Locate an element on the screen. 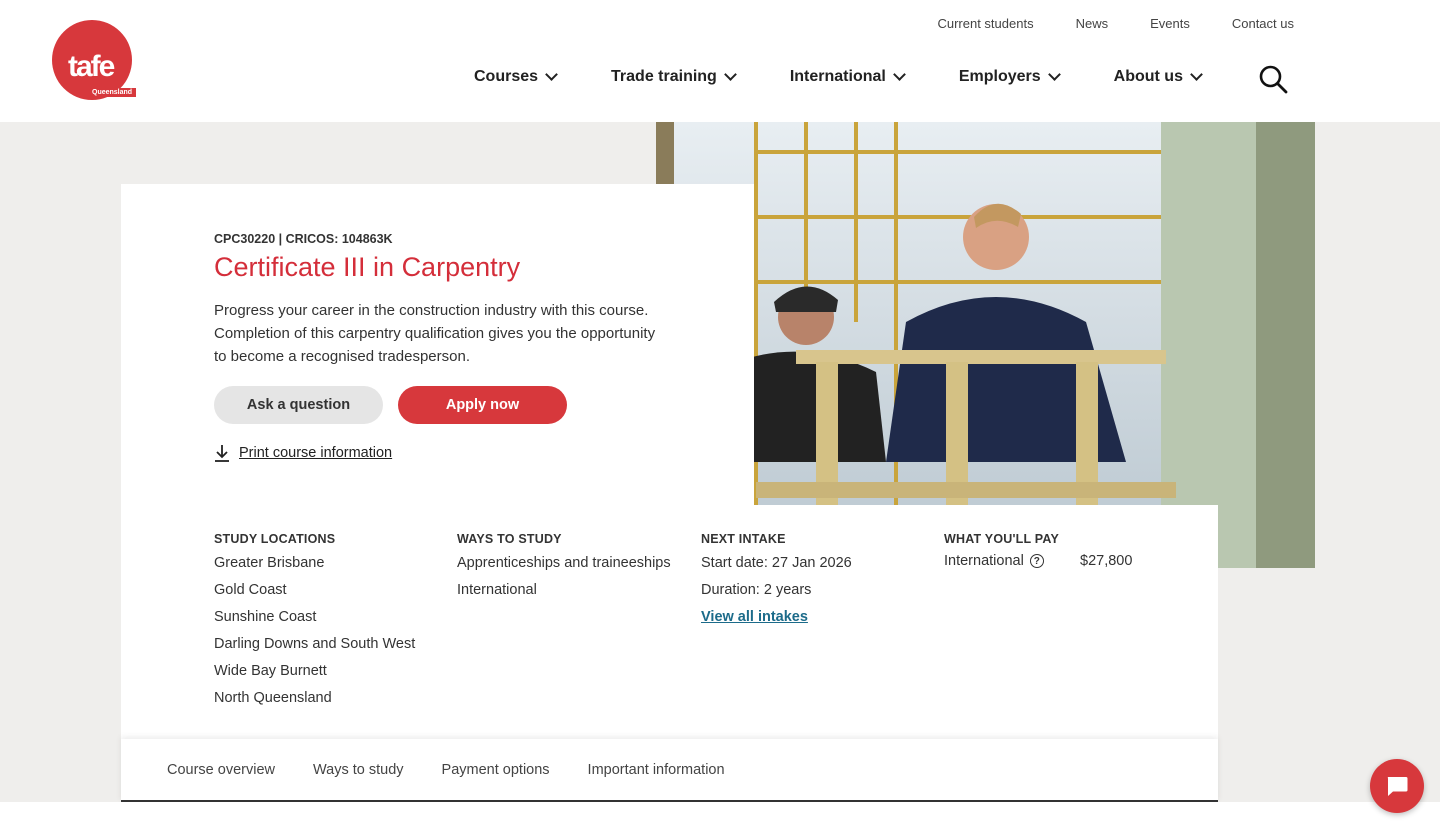 The height and width of the screenshot is (829, 1440). nav-employers: Employers is located at coordinates (1009, 76).